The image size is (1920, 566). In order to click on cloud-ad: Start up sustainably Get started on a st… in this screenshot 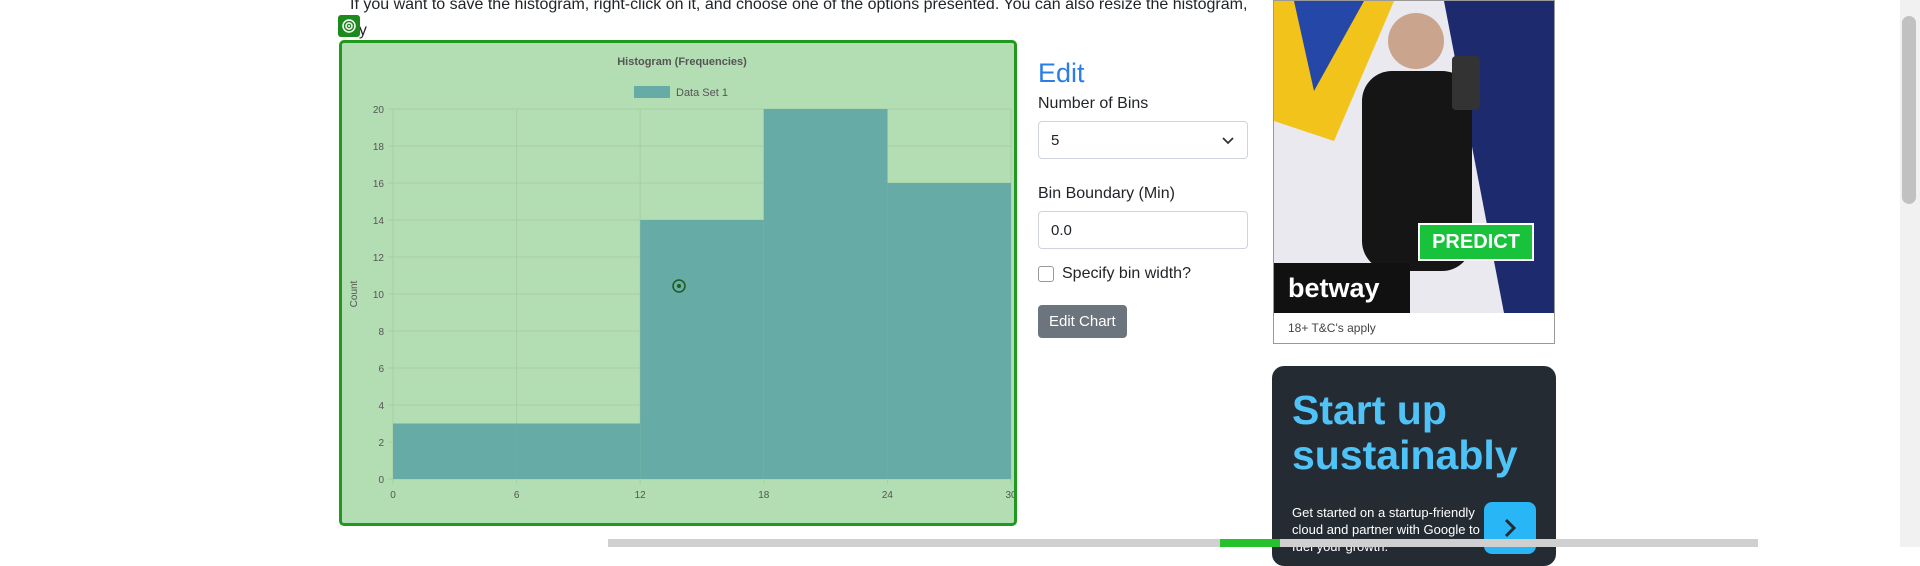, I will do `click(1414, 466)`.